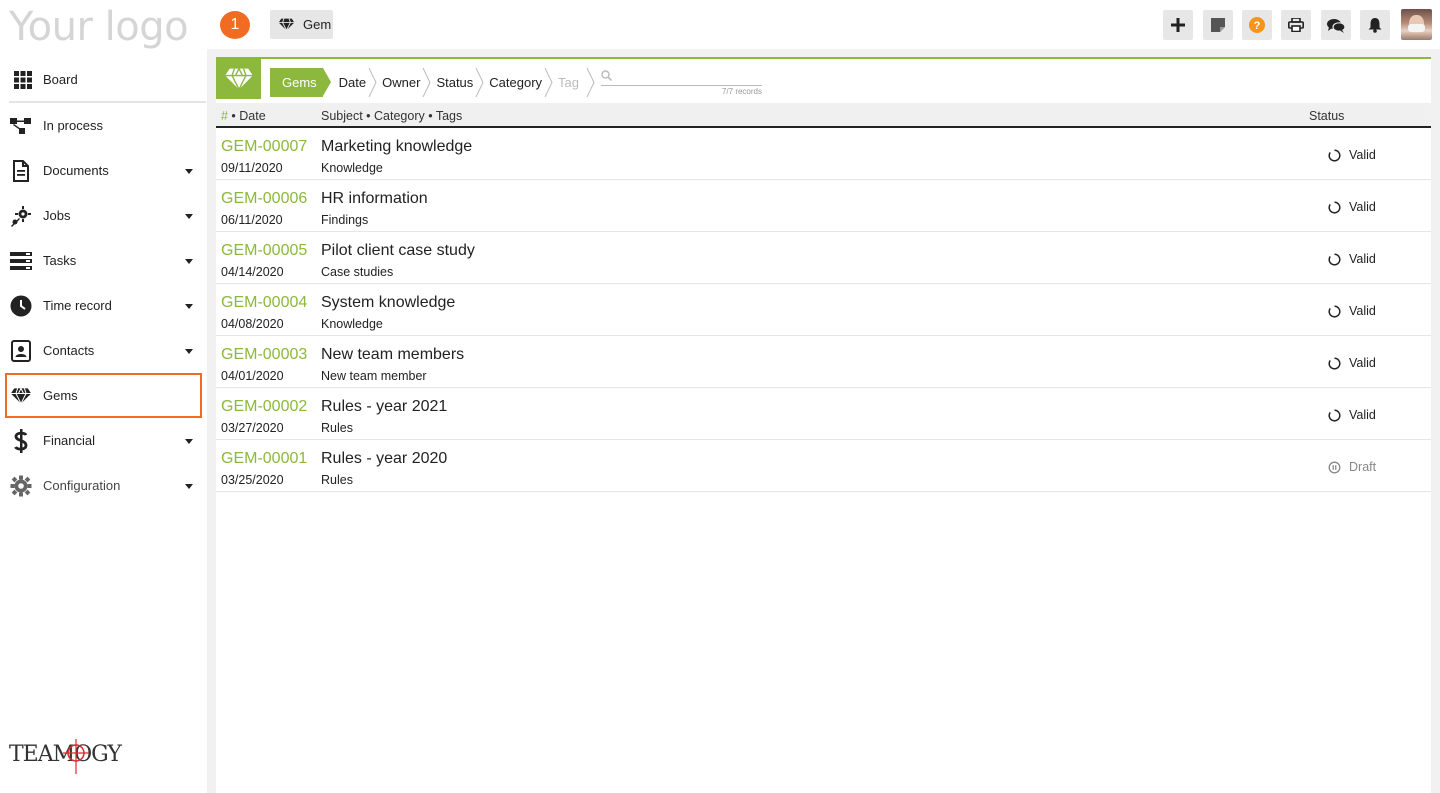 The height and width of the screenshot is (793, 1440). I want to click on gem-id: GEM-00005, so click(264, 251).